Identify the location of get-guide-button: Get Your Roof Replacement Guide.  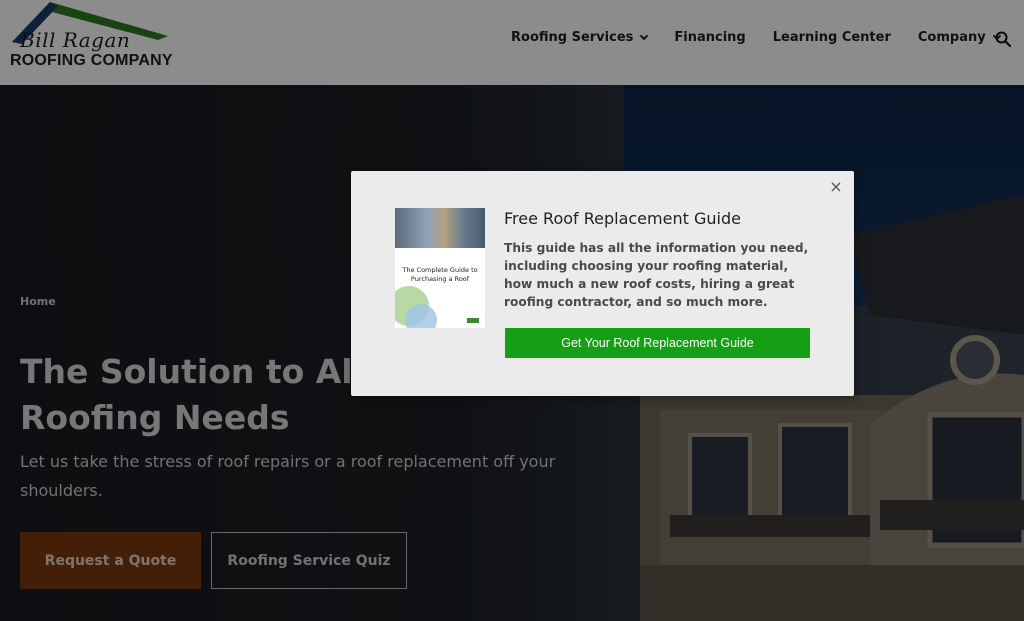
(657, 343).